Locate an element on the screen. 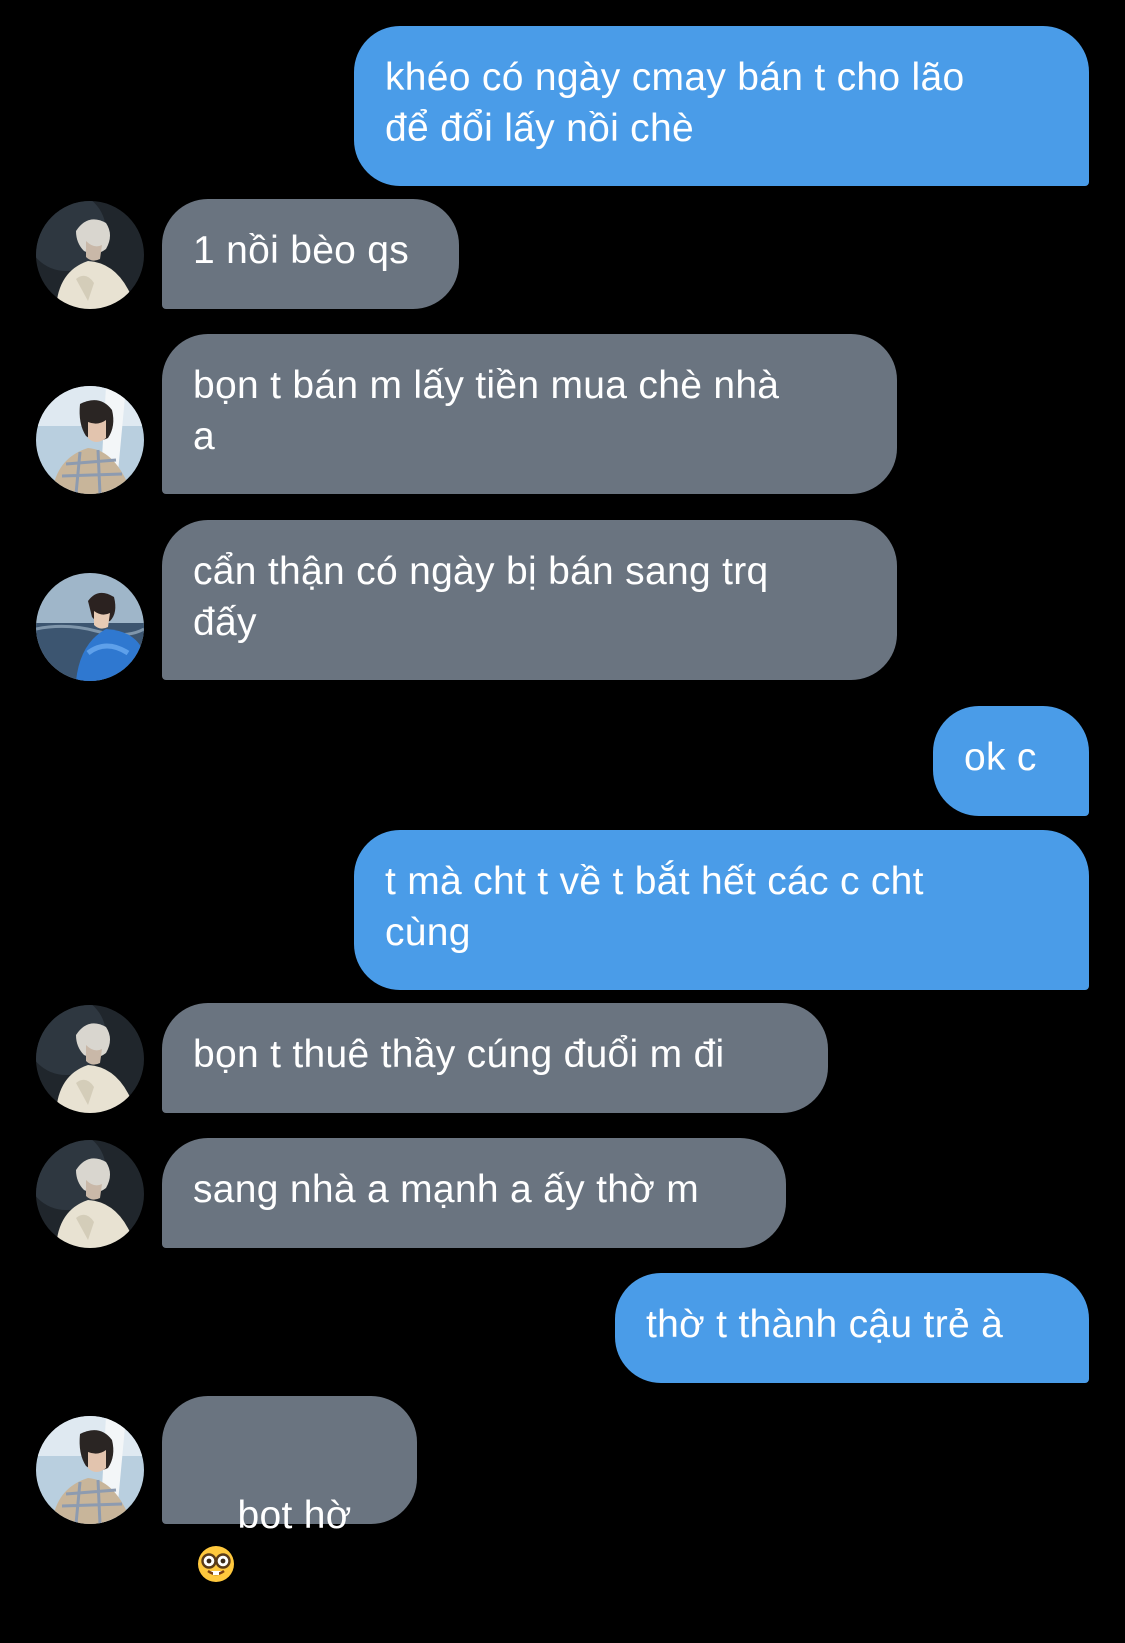 Image resolution: width=1125 pixels, height=1643 pixels. incoming-message: bọn t bán m lấy tiền mua chè nhà a is located at coordinates (529, 414).